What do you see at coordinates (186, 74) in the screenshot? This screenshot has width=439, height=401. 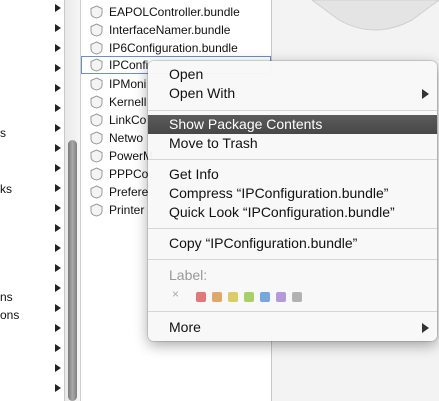 I see `menu-item-label: Open` at bounding box center [186, 74].